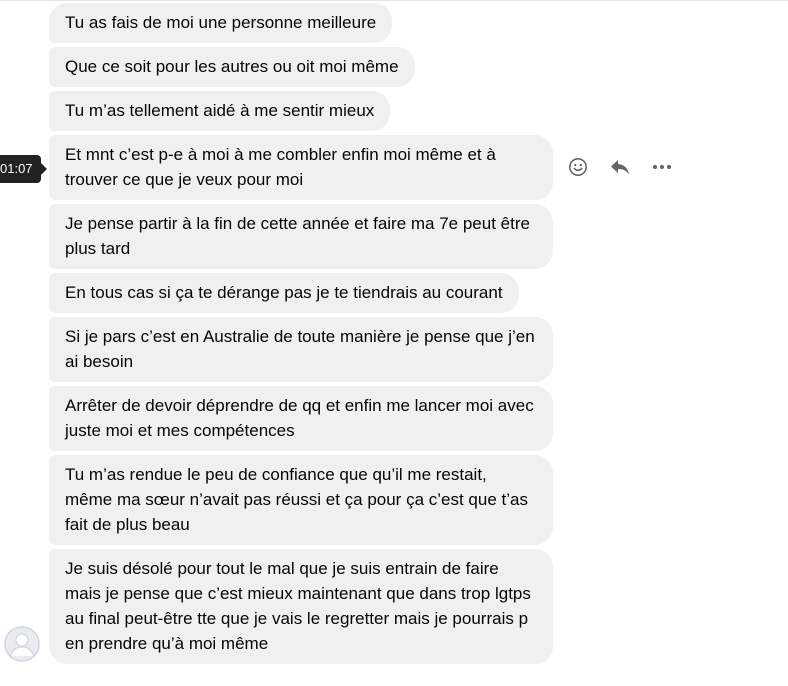 This screenshot has height=686, width=788. I want to click on more-button, so click(662, 167).